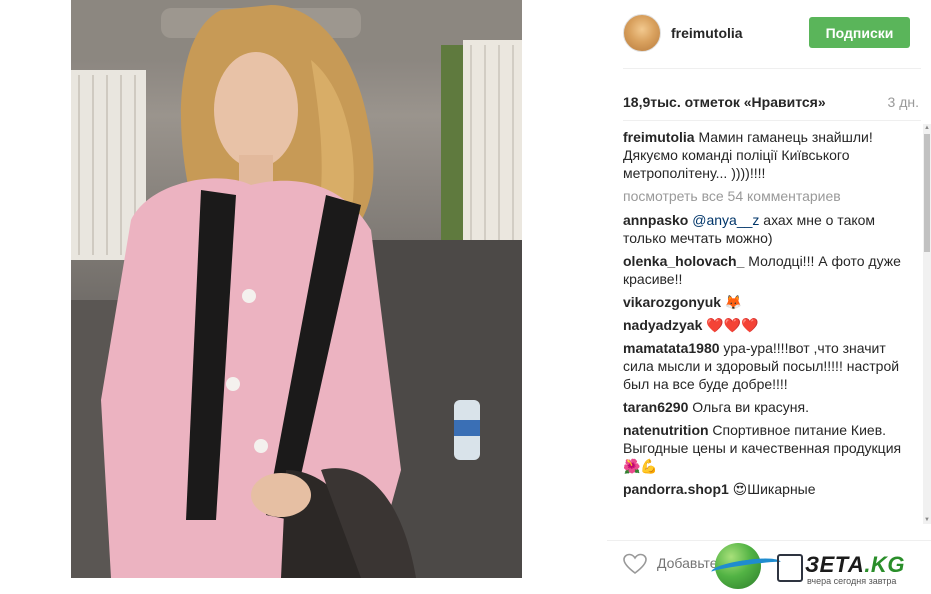 This screenshot has width=931, height=594. Describe the element at coordinates (927, 324) in the screenshot. I see `comments-scrollbar: ▲ ▼` at that location.